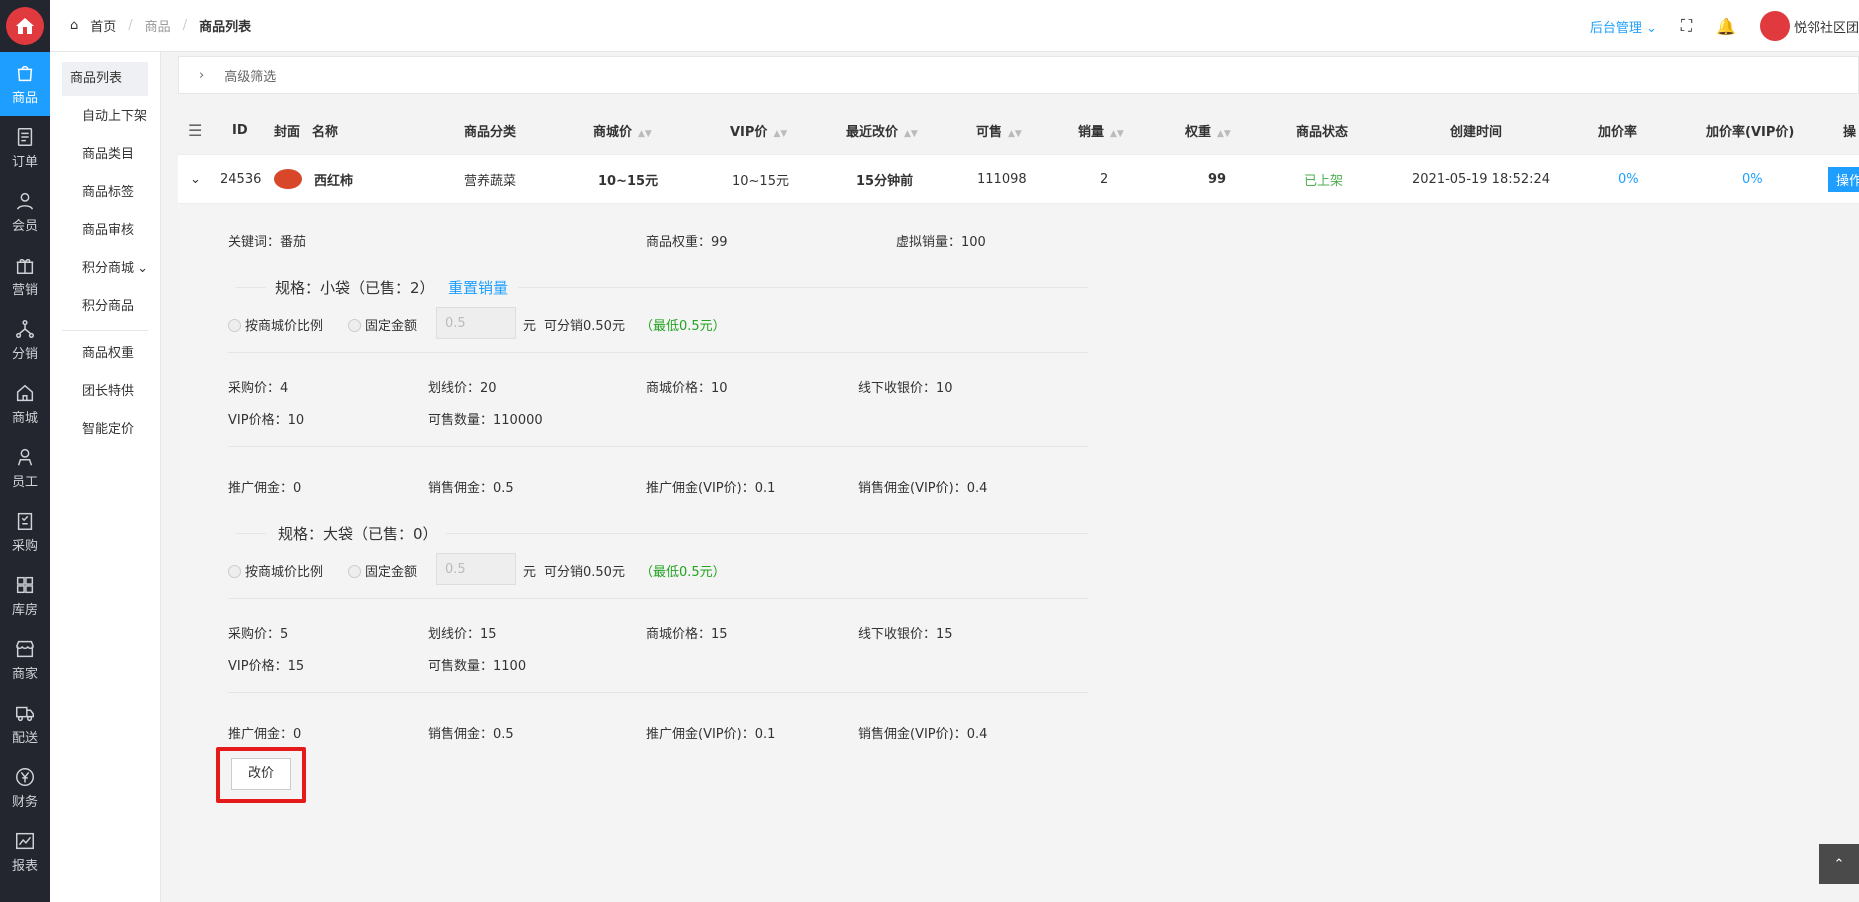 The height and width of the screenshot is (902, 1859). What do you see at coordinates (476, 569) in the screenshot?
I see `commission-input-2: 0.5` at bounding box center [476, 569].